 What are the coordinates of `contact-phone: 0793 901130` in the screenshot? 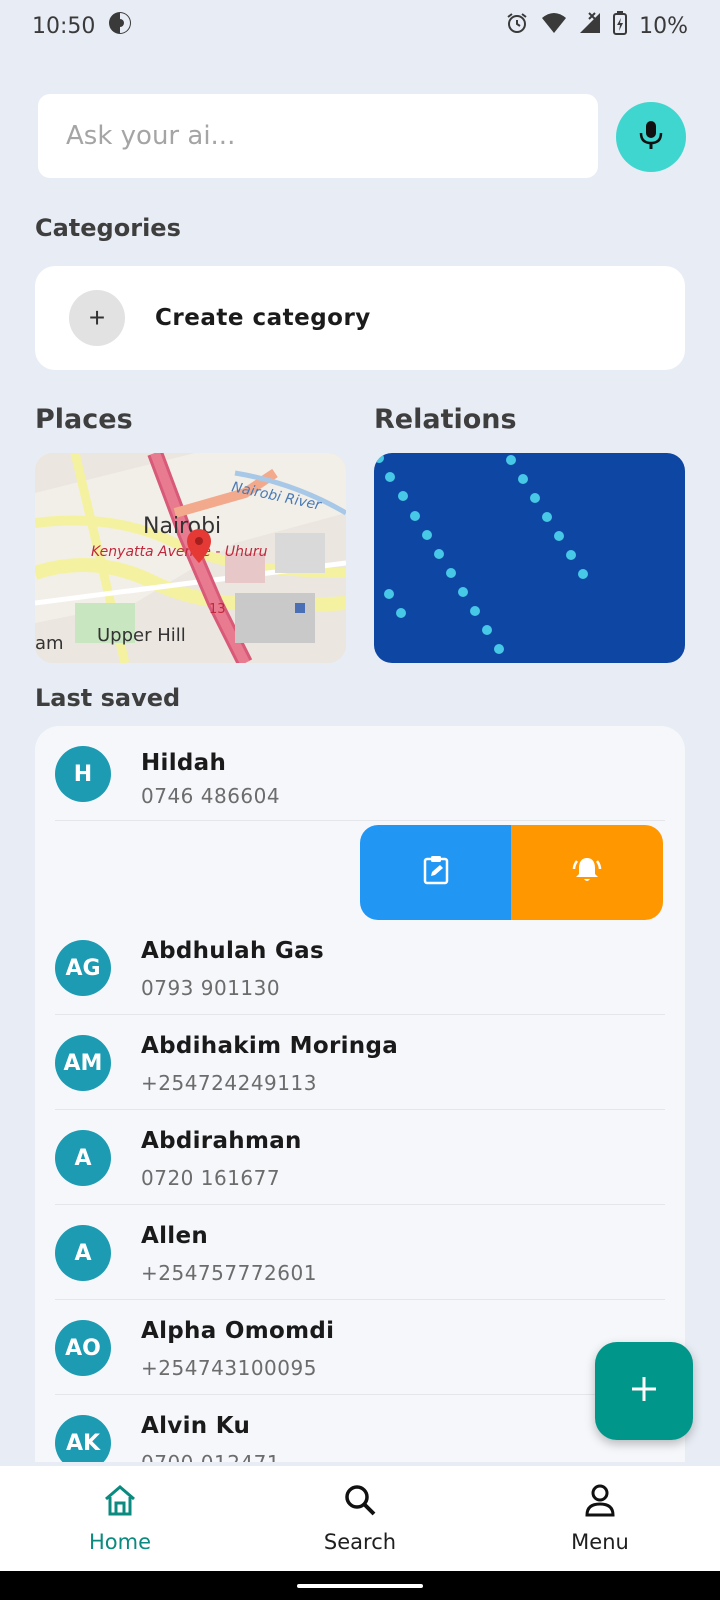 It's located at (211, 988).